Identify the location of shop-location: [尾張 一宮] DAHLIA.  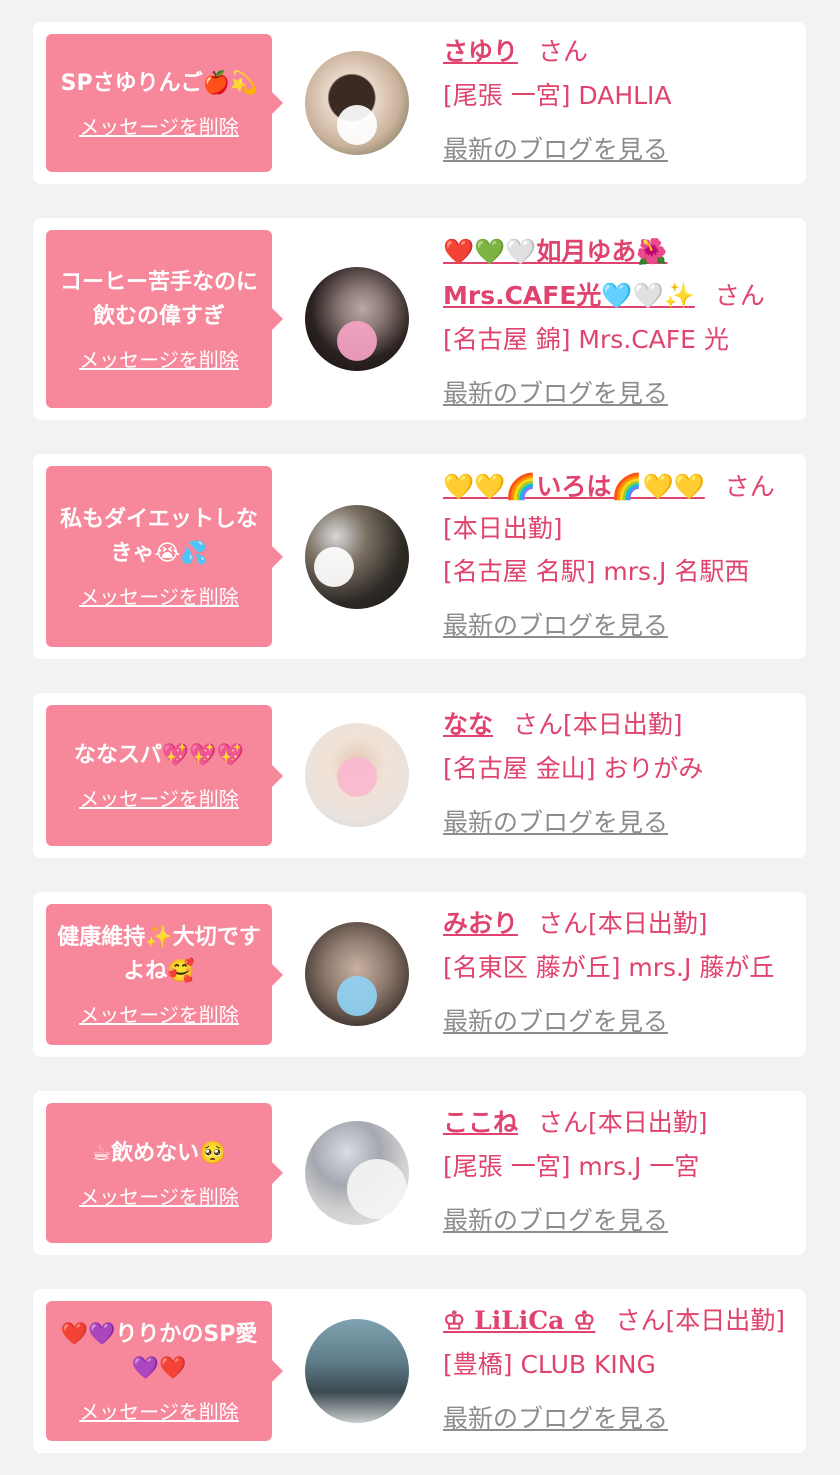
(557, 95).